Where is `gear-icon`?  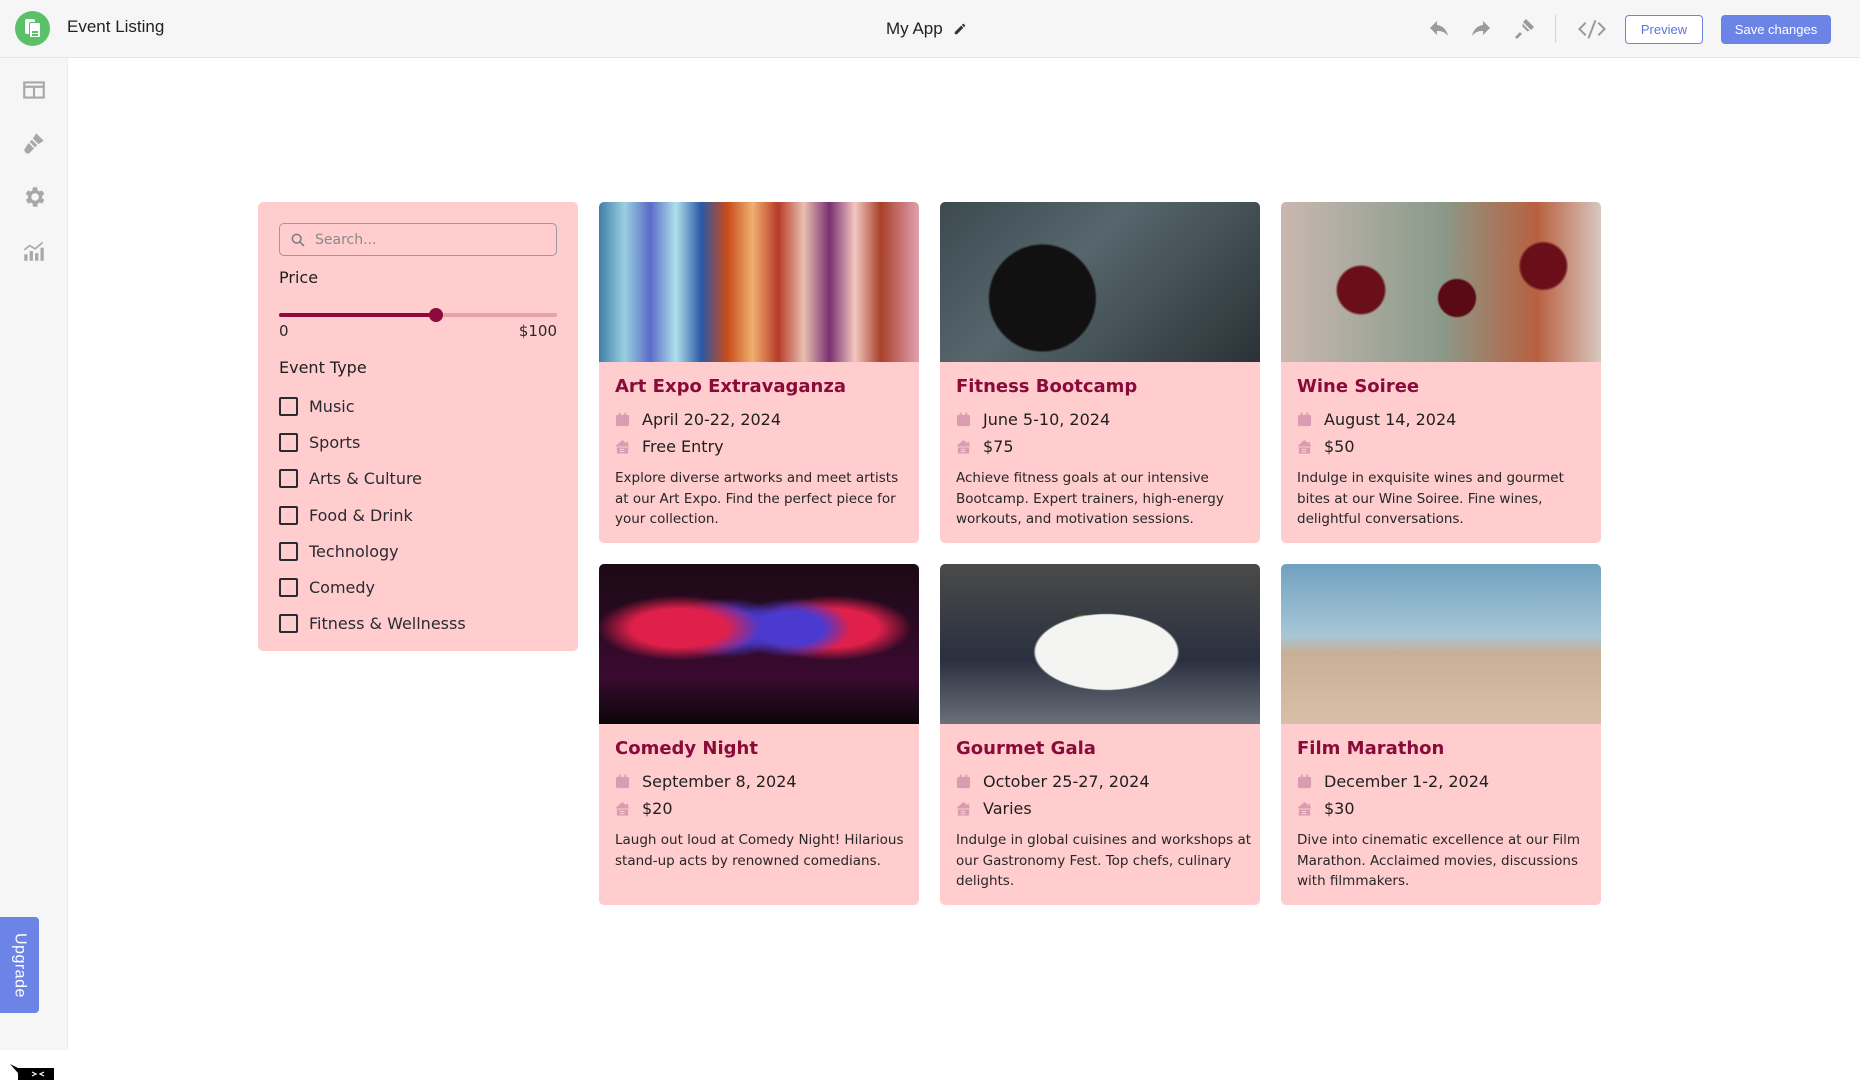
gear-icon is located at coordinates (35, 197).